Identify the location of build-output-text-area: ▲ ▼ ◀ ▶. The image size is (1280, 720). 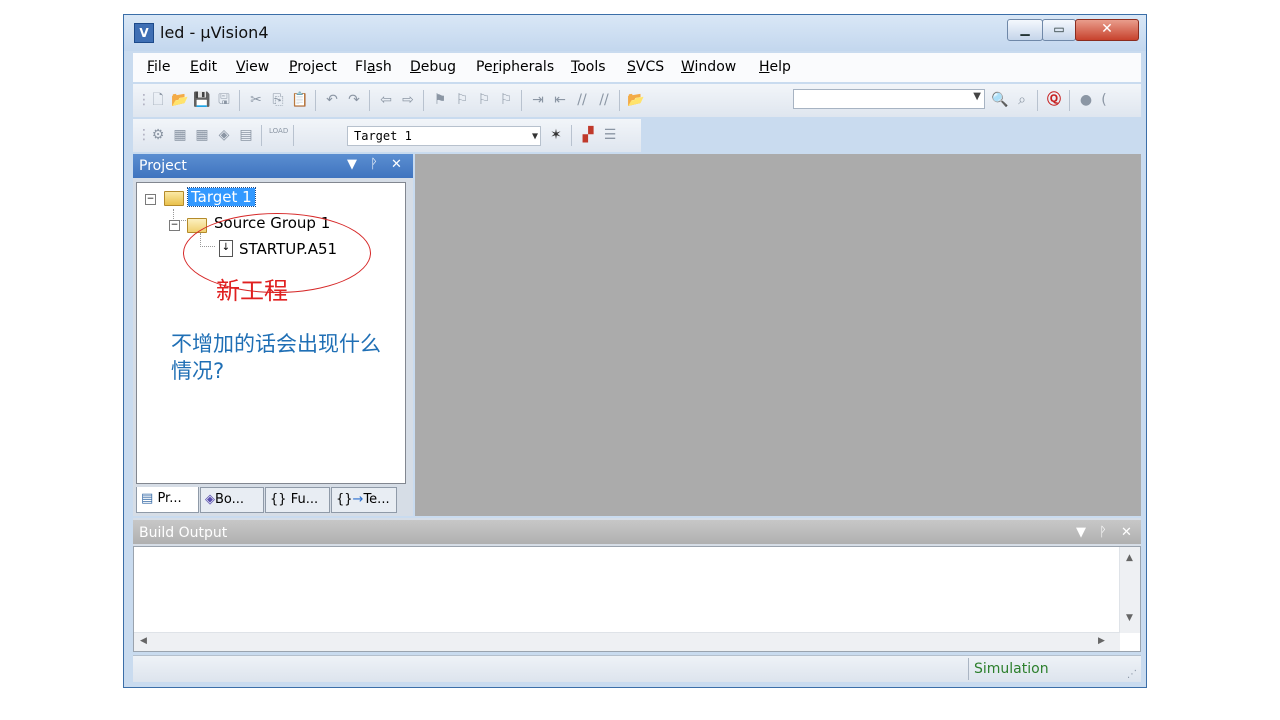
(637, 599).